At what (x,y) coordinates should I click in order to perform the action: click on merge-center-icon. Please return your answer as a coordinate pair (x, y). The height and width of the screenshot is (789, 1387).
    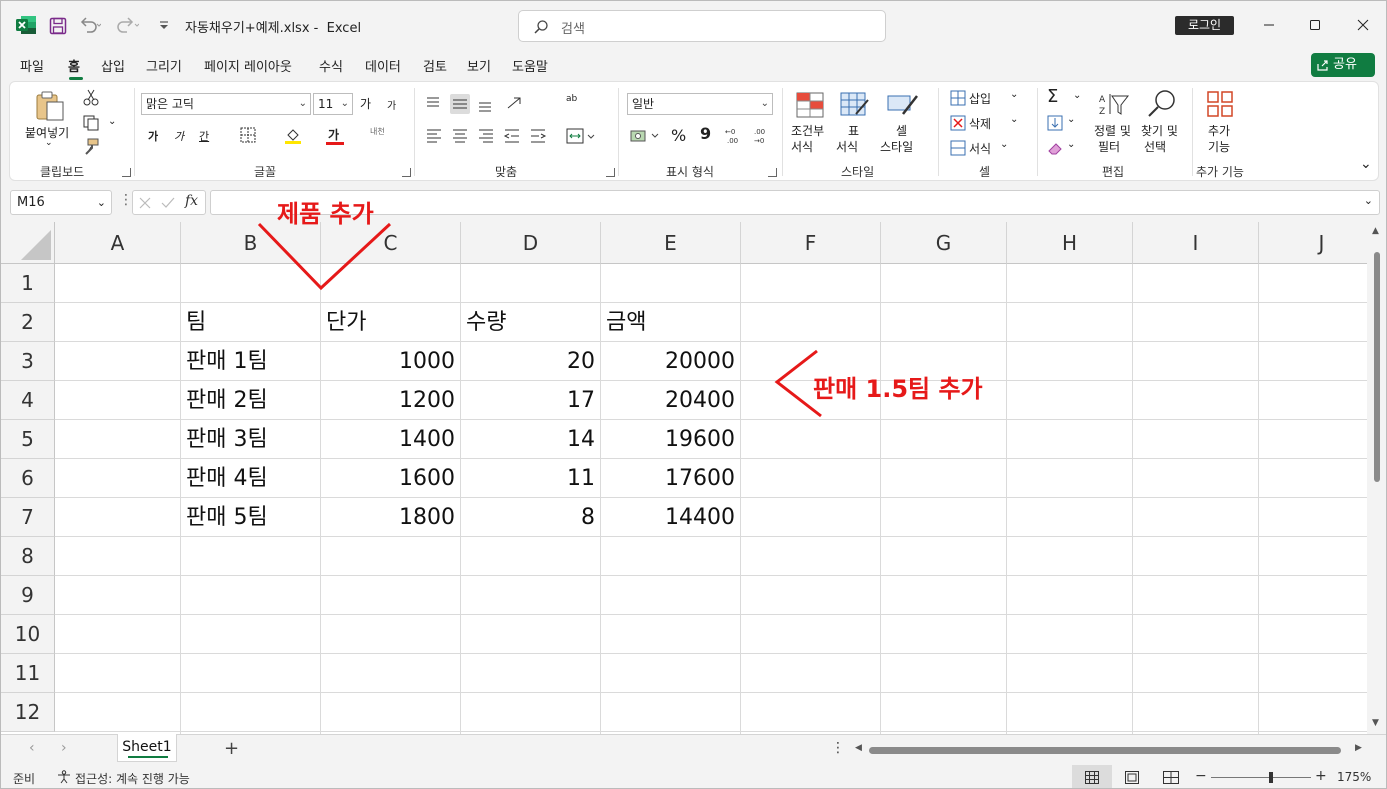
    Looking at the image, I should click on (581, 136).